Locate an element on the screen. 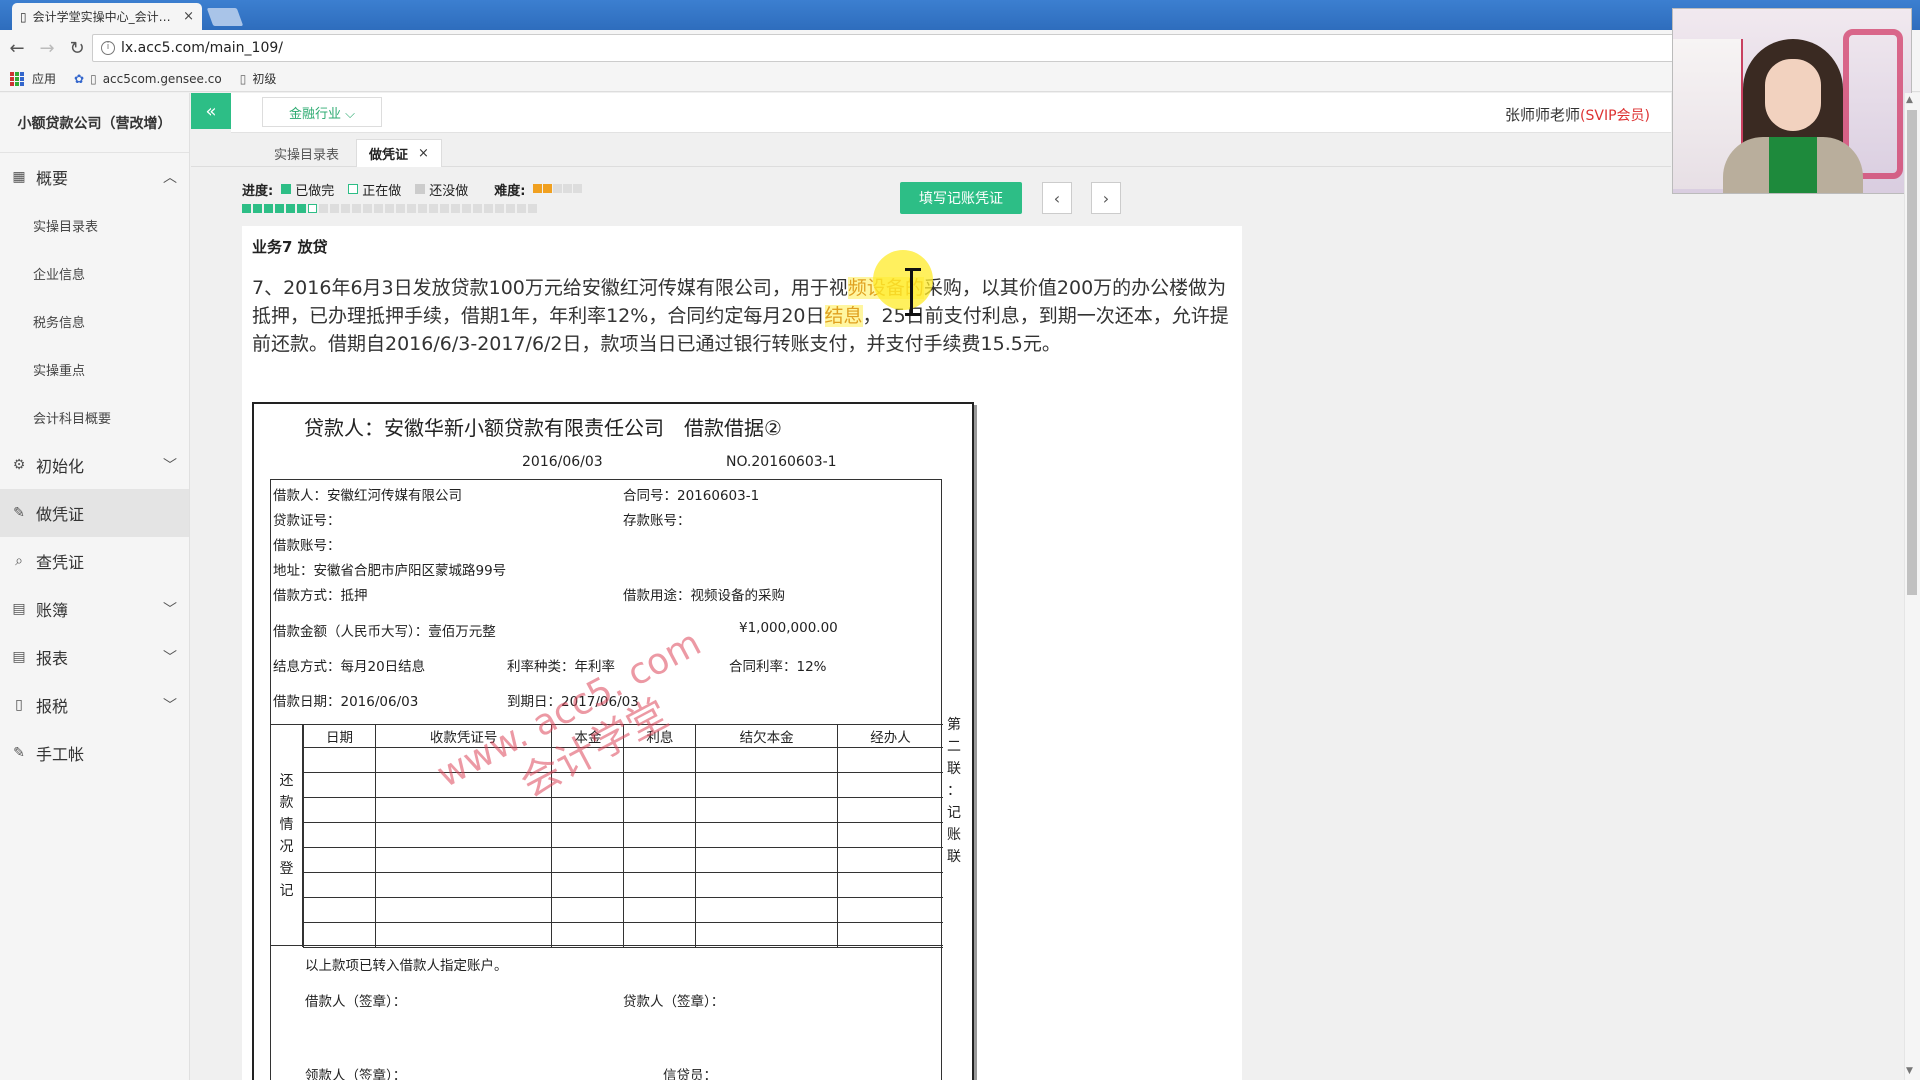 This screenshot has width=1920, height=1080. cursor-highlight is located at coordinates (903, 280).